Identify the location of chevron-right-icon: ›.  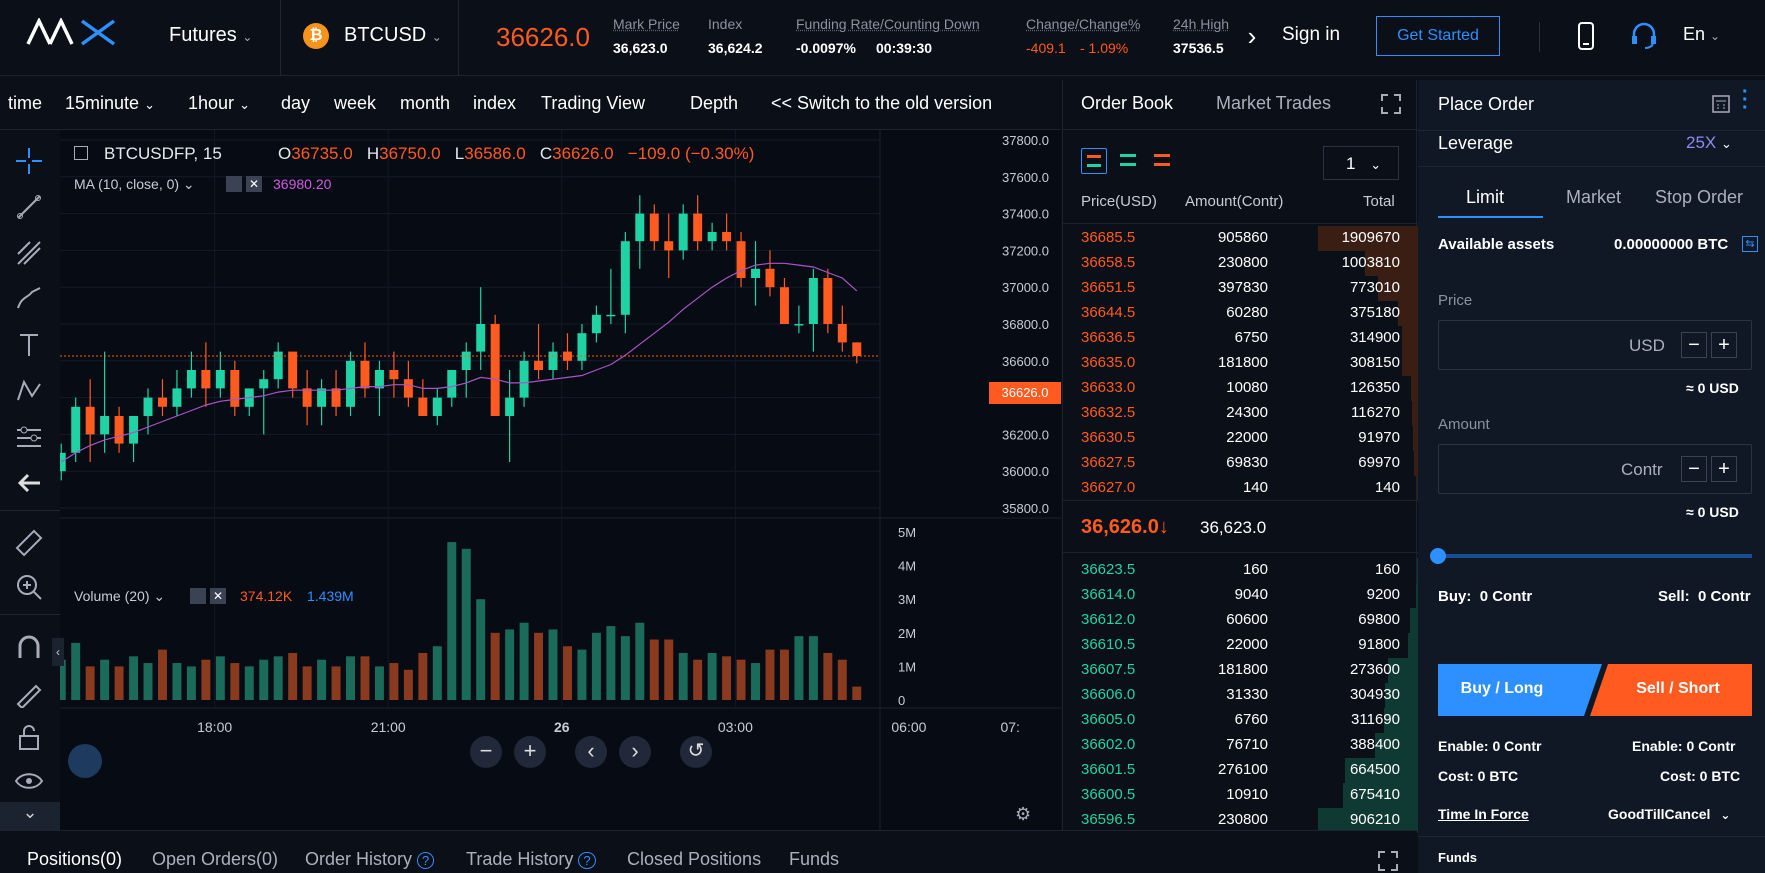
(1252, 38).